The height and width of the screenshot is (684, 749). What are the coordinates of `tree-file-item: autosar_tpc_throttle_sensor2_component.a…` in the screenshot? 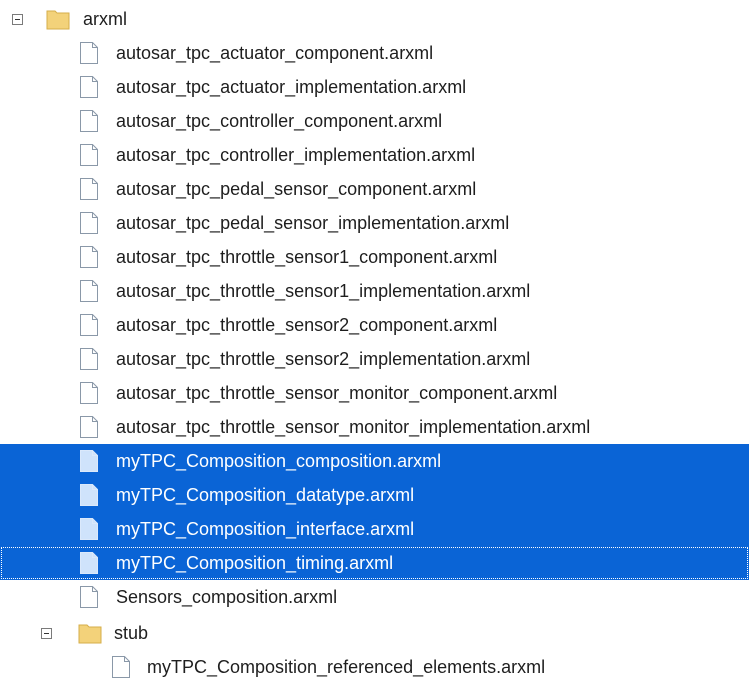 It's located at (374, 325).